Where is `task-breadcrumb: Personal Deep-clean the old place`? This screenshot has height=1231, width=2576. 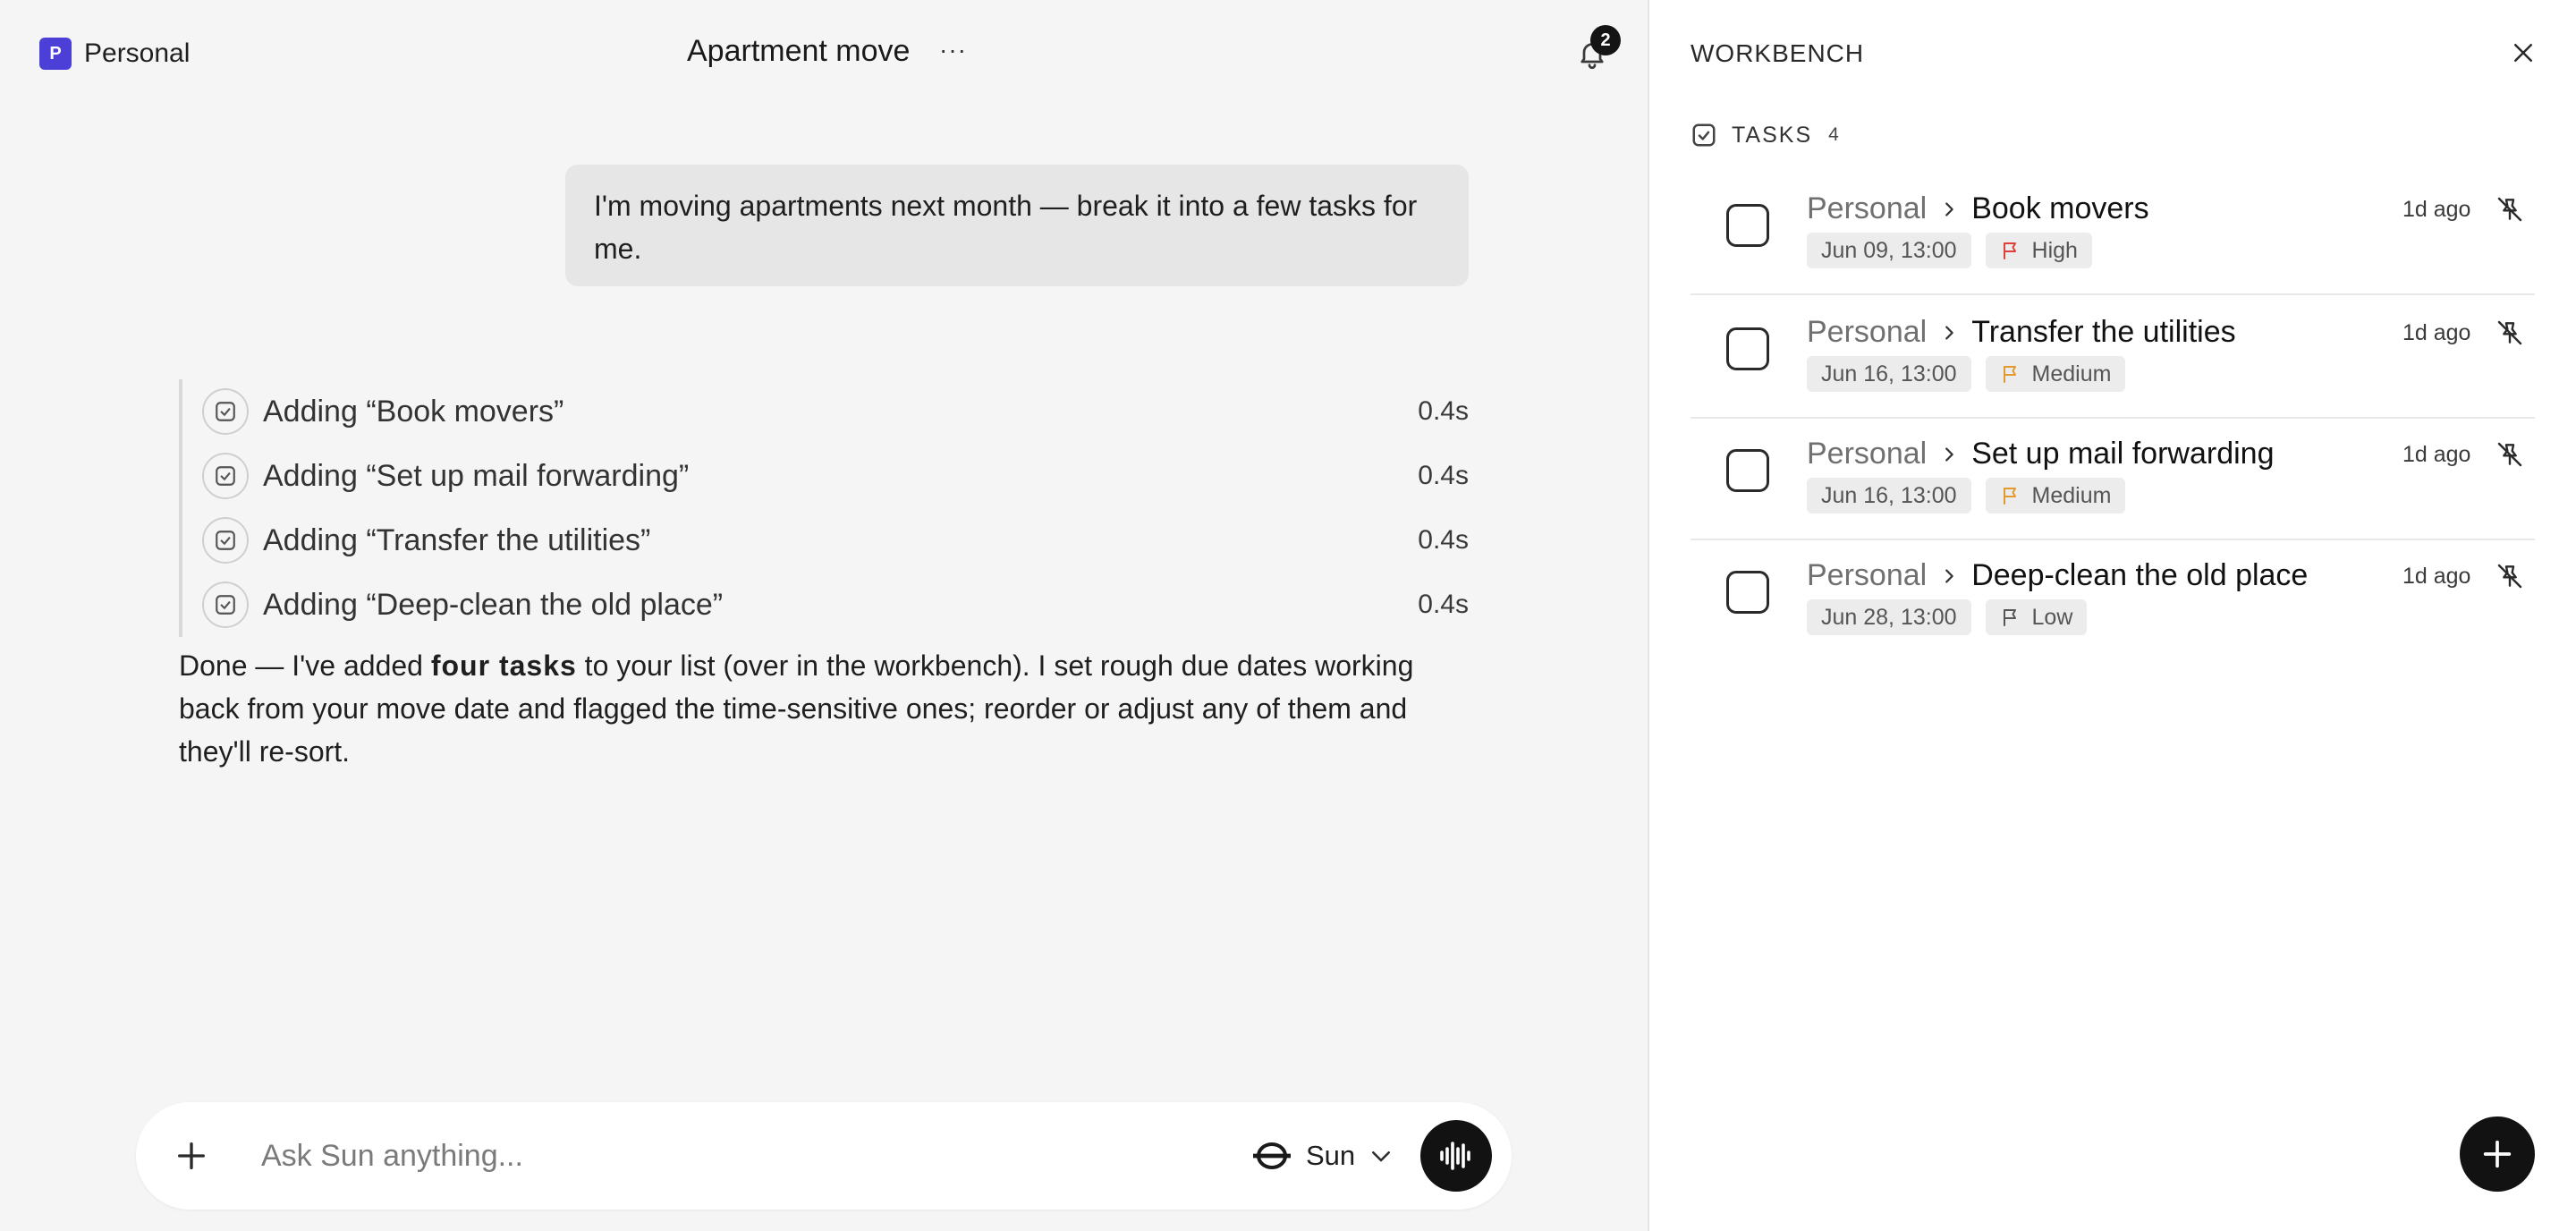
task-breadcrumb: Personal Deep-clean the old place is located at coordinates (2057, 575).